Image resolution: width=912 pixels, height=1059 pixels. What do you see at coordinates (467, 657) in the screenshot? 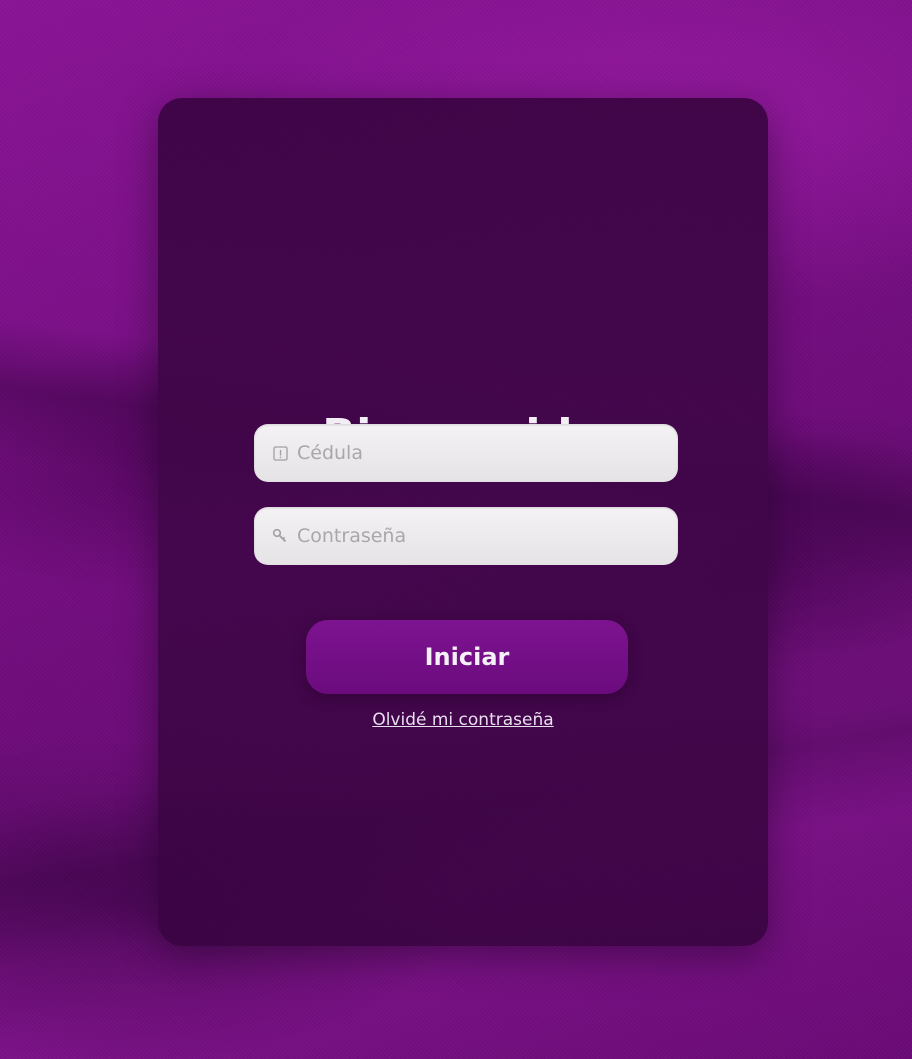
I see `login-button: Iniciar` at bounding box center [467, 657].